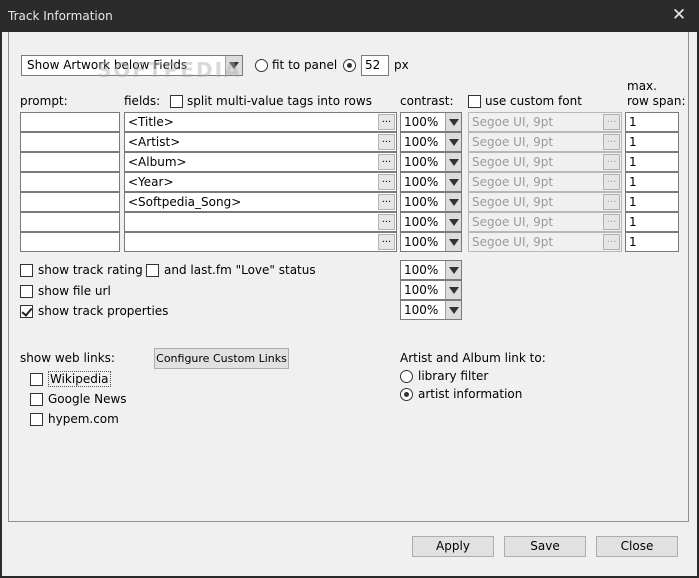 The width and height of the screenshot is (699, 578). What do you see at coordinates (83, 419) in the screenshot?
I see `hypem-label: hypem.com` at bounding box center [83, 419].